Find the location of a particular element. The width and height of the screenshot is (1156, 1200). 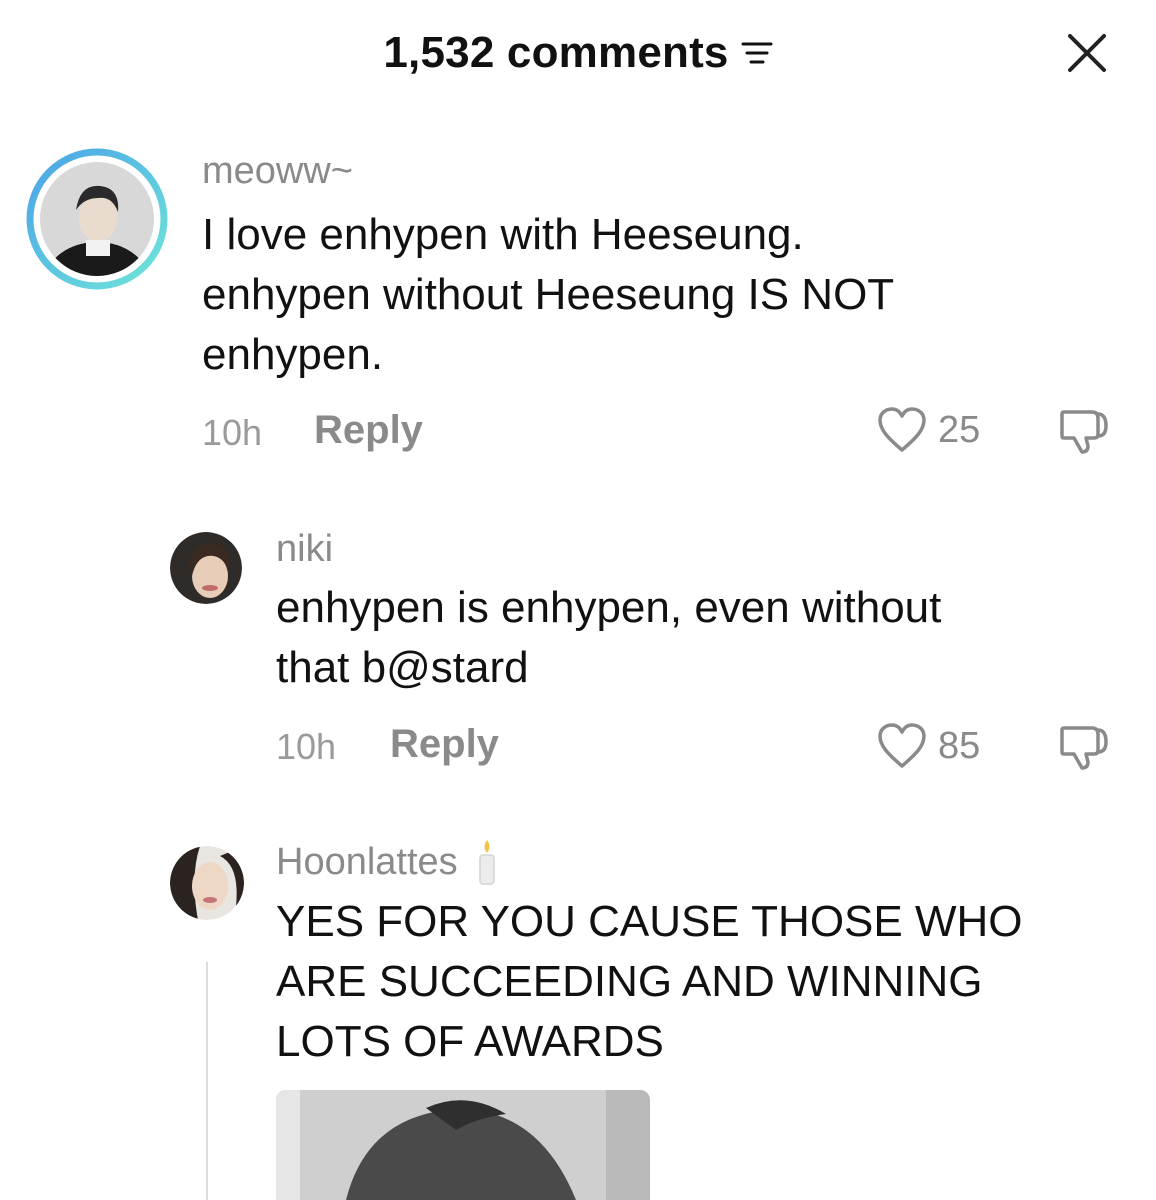

comment-text-line: ARE SUCCEEDING AND WINNING is located at coordinates (629, 981).